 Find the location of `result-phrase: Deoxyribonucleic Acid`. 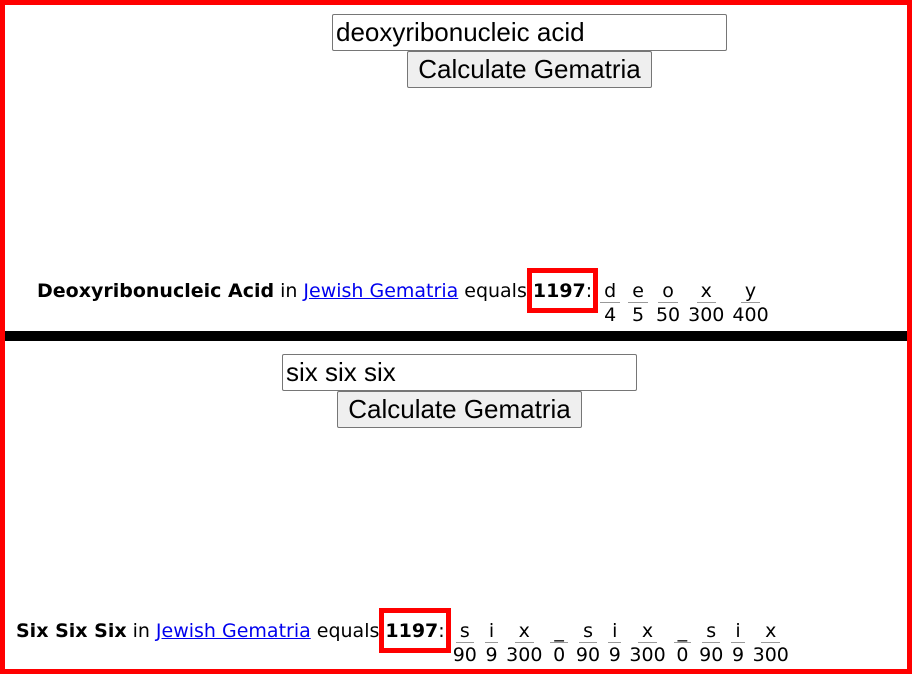

result-phrase: Deoxyribonucleic Acid is located at coordinates (156, 291).